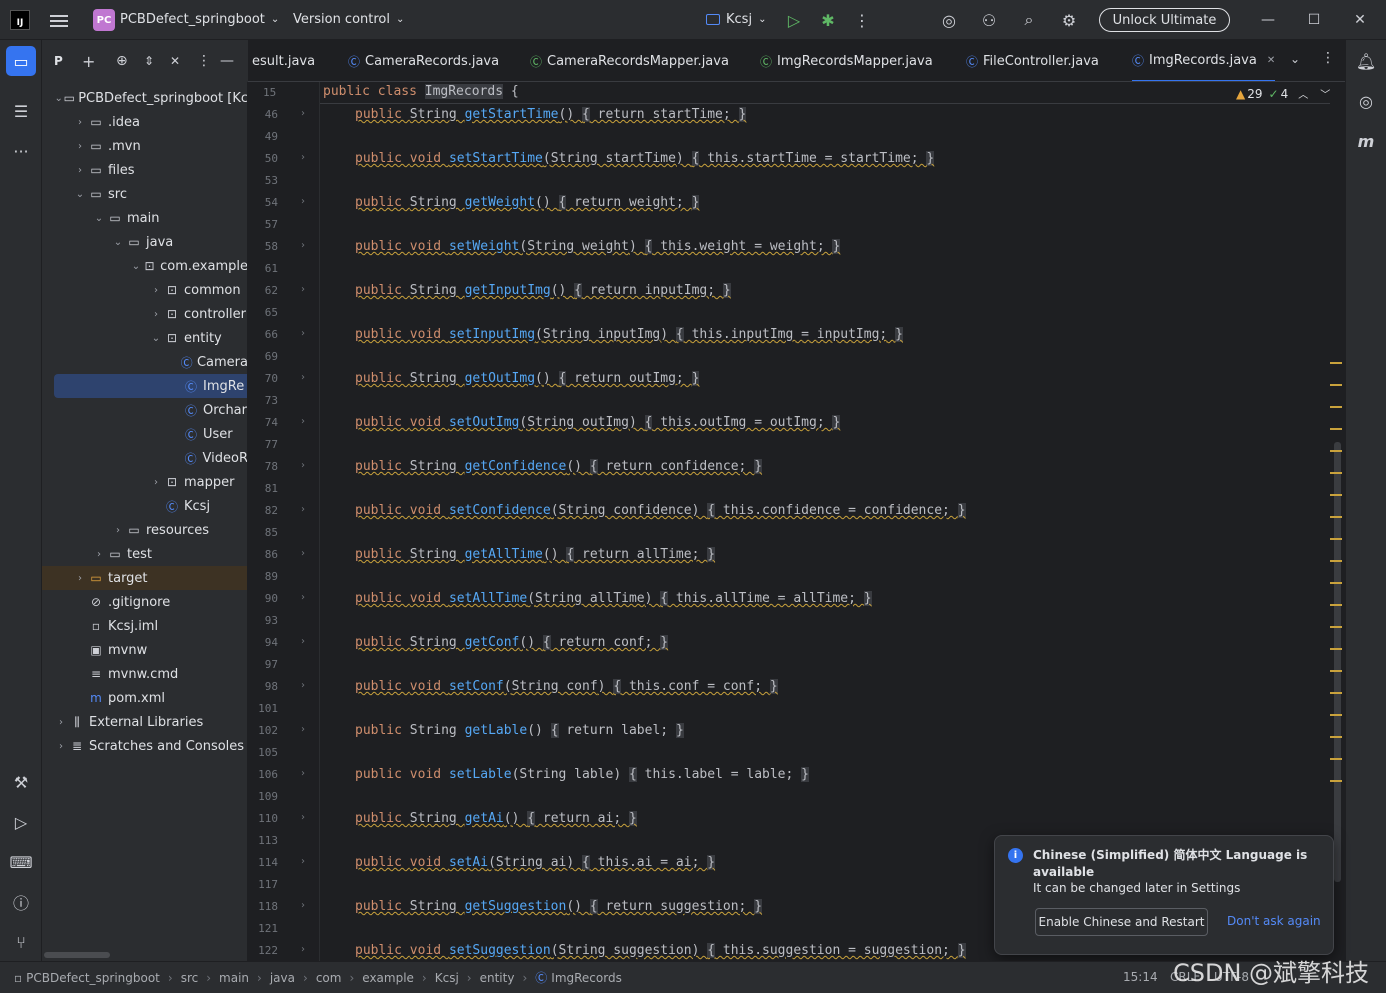 The width and height of the screenshot is (1386, 993). I want to click on tree-item: ⌄ ▭ PCBDefect_springboot [Kc, so click(144, 98).